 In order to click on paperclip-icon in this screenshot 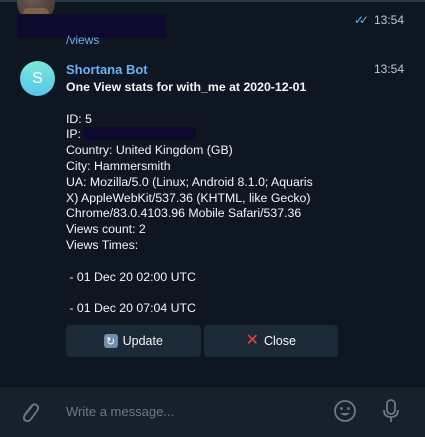, I will do `click(29, 412)`.